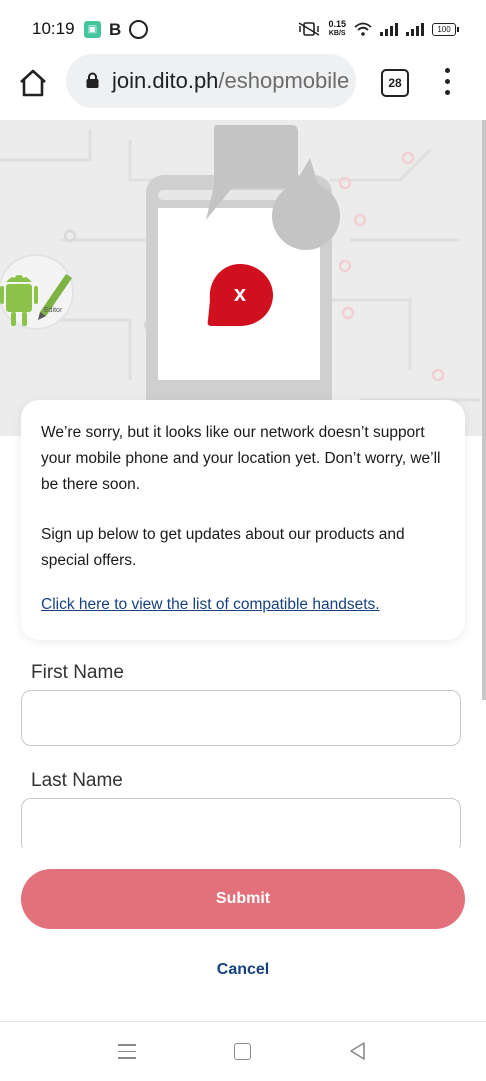 The height and width of the screenshot is (1081, 486). What do you see at coordinates (445, 29) in the screenshot?
I see `battery-icon: 100` at bounding box center [445, 29].